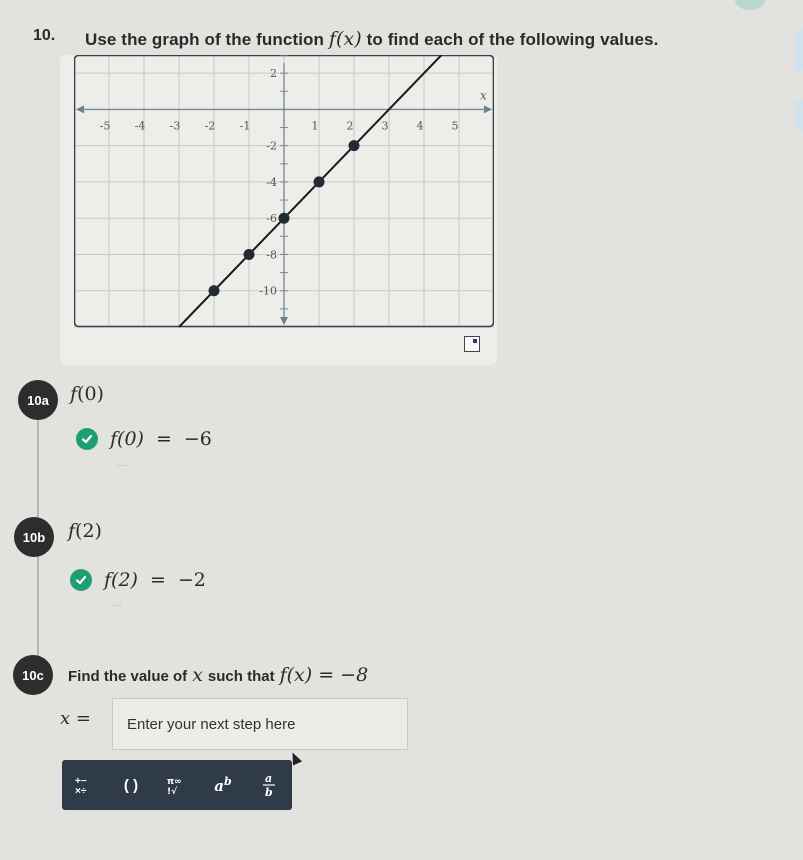 Image resolution: width=803 pixels, height=860 pixels. Describe the element at coordinates (38, 400) in the screenshot. I see `part-badge-10a: 10a` at that location.